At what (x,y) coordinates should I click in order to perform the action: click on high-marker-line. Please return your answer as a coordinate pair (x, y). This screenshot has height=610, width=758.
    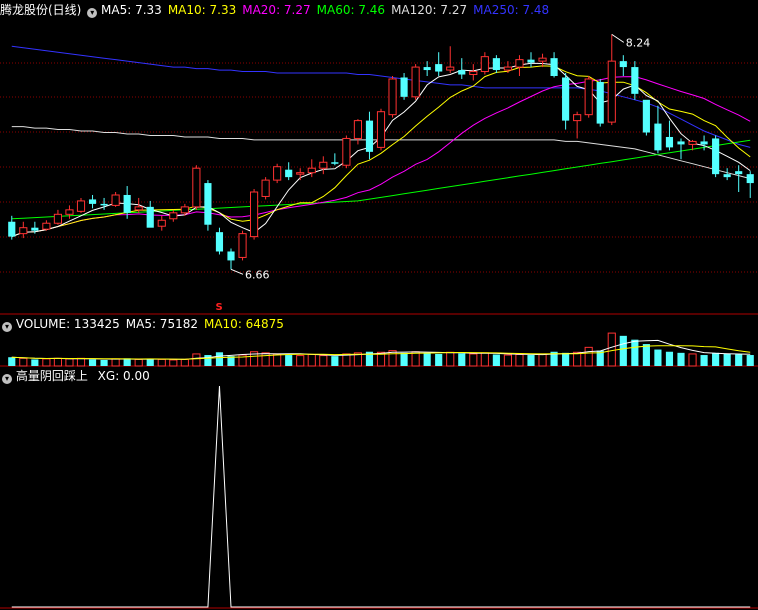
    Looking at the image, I should click on (618, 38).